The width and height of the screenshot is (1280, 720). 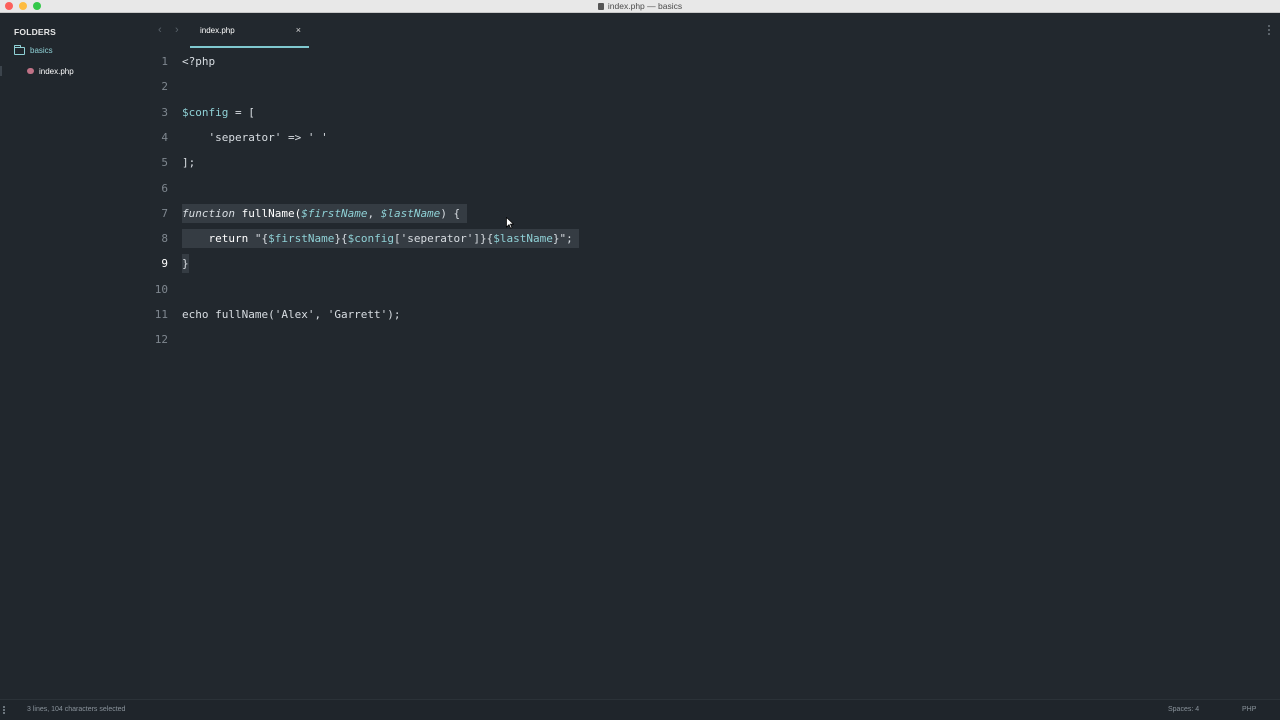 What do you see at coordinates (715, 188) in the screenshot?
I see `code-line: 6` at bounding box center [715, 188].